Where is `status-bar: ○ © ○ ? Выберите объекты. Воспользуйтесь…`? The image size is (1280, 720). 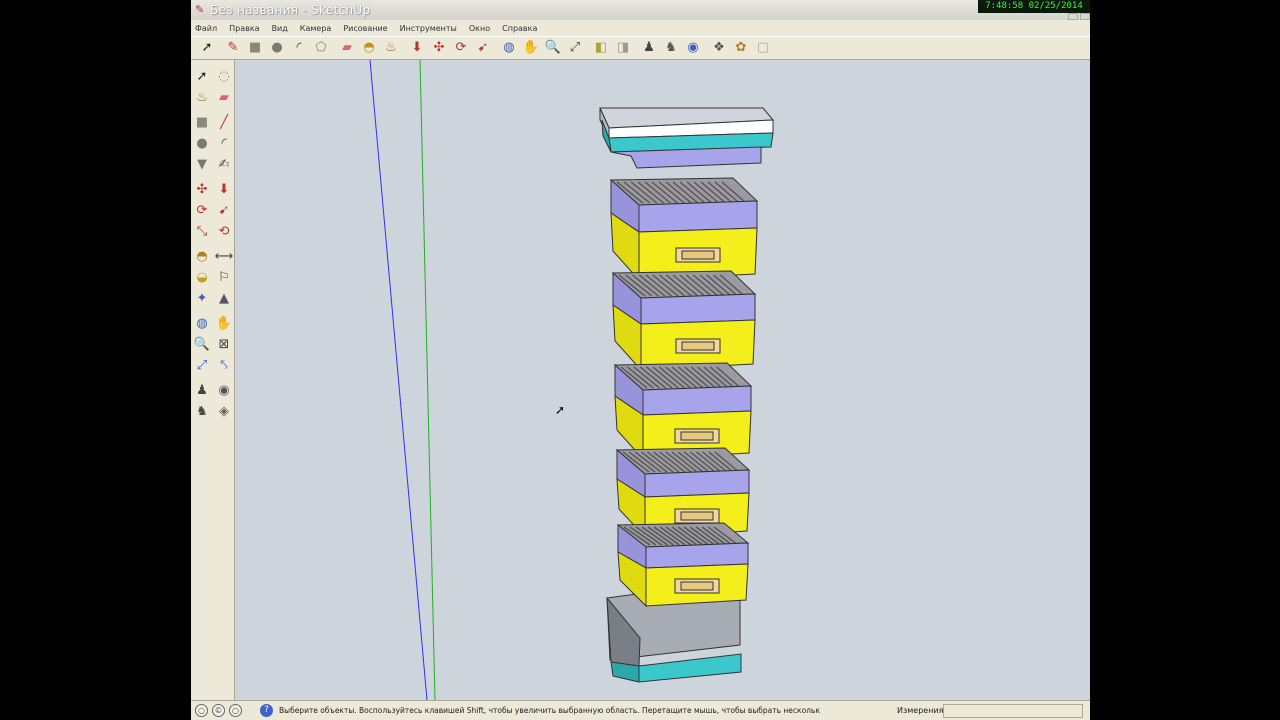 status-bar: ○ © ○ ? Выберите объекты. Воспользуйтесь… is located at coordinates (640, 710).